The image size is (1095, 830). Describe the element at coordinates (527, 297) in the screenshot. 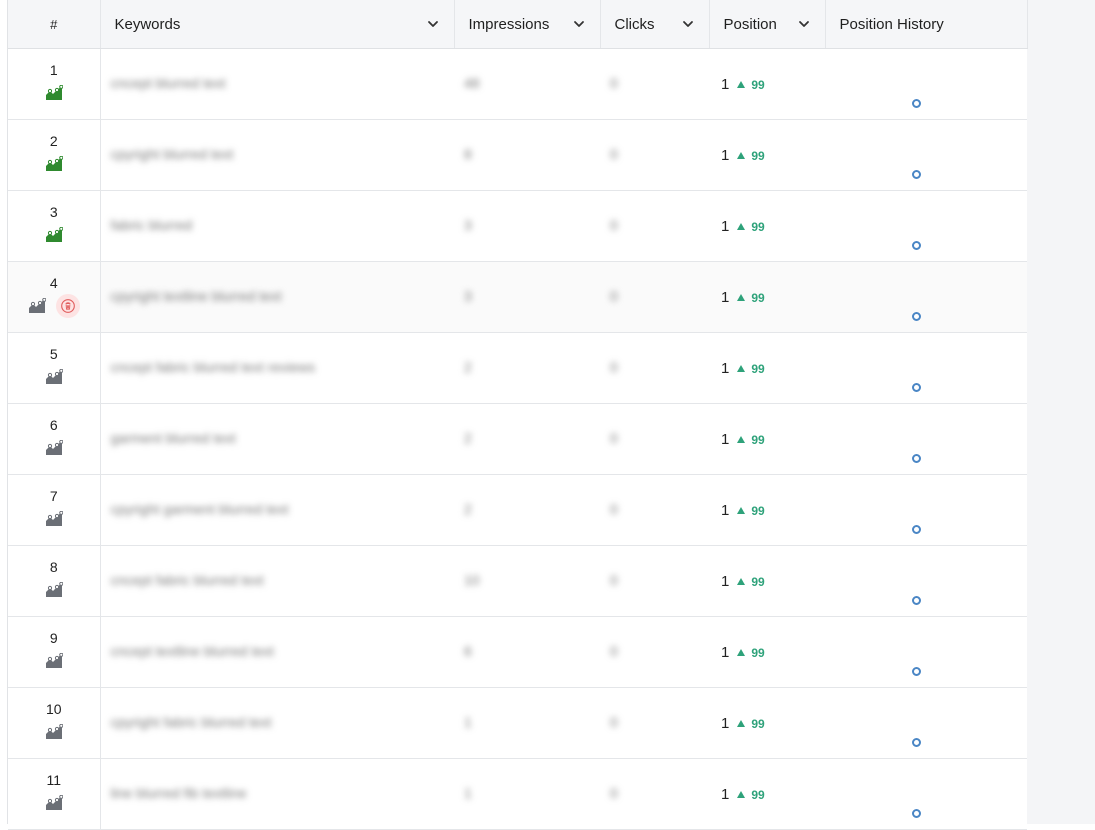

I see `impressions-cell: 3` at that location.